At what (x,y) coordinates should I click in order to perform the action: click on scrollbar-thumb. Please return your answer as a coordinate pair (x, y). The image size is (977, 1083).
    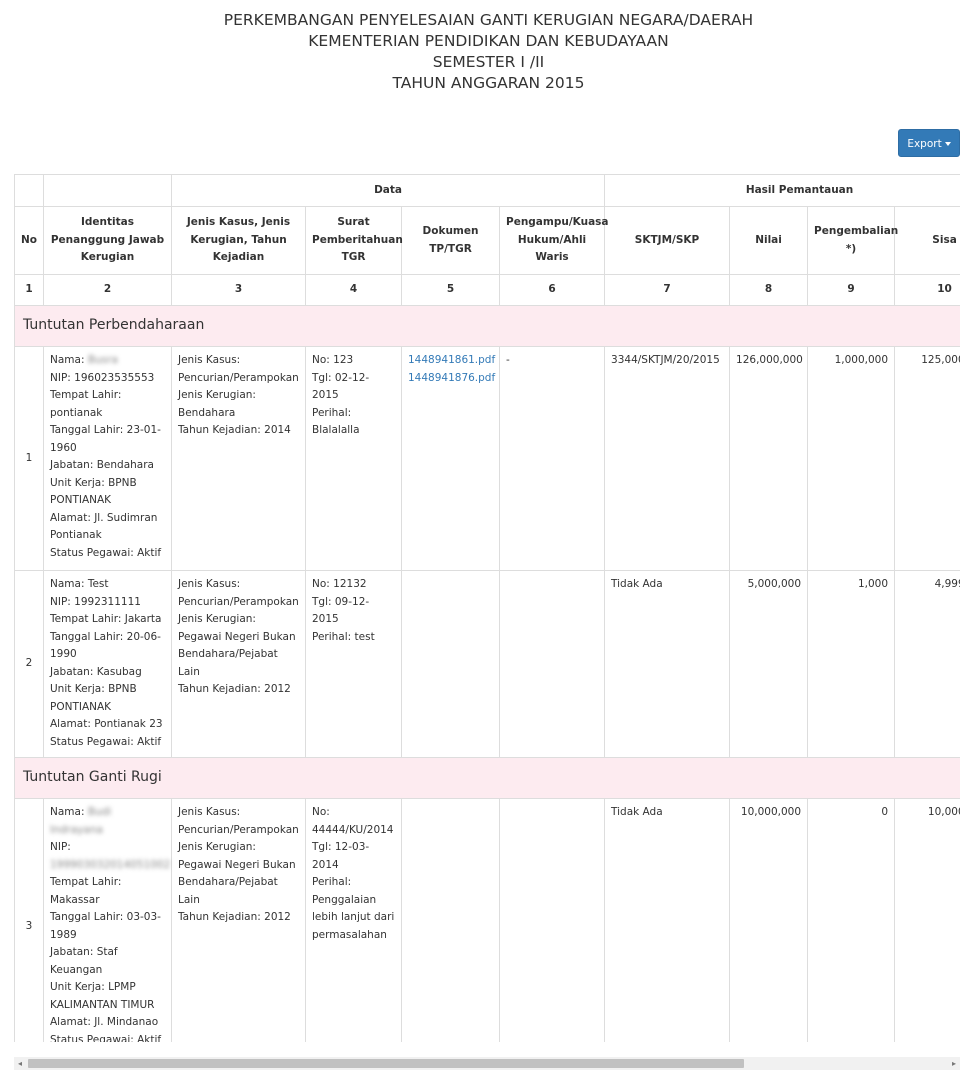
    Looking at the image, I should click on (386, 1063).